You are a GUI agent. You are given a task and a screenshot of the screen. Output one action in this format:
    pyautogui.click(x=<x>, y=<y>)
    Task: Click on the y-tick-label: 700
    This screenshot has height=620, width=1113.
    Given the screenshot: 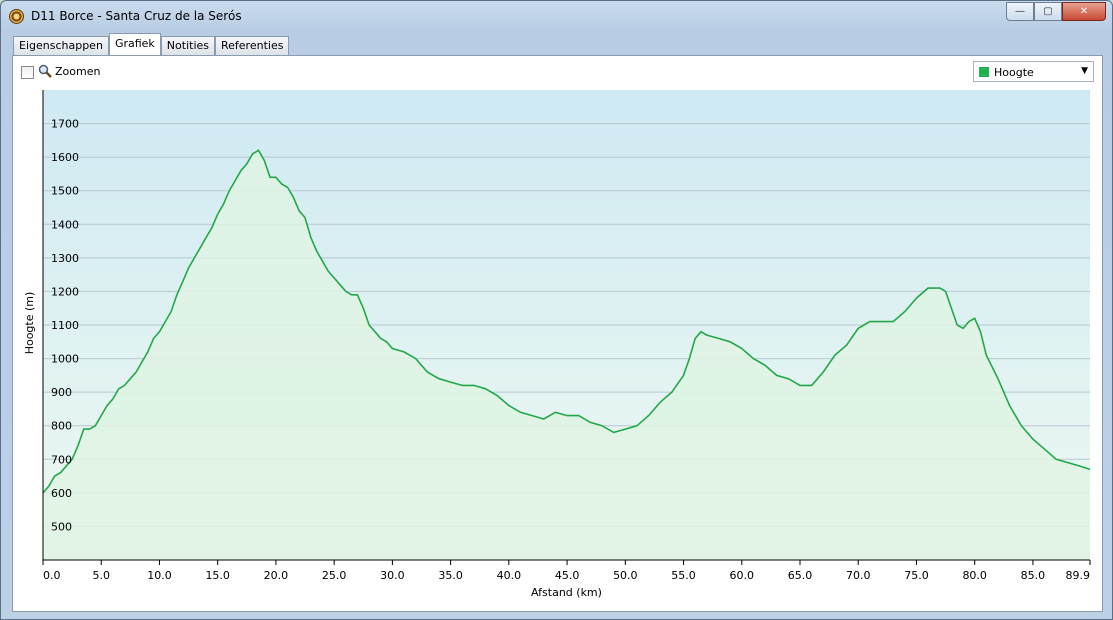 What is the action you would take?
    pyautogui.click(x=61, y=459)
    